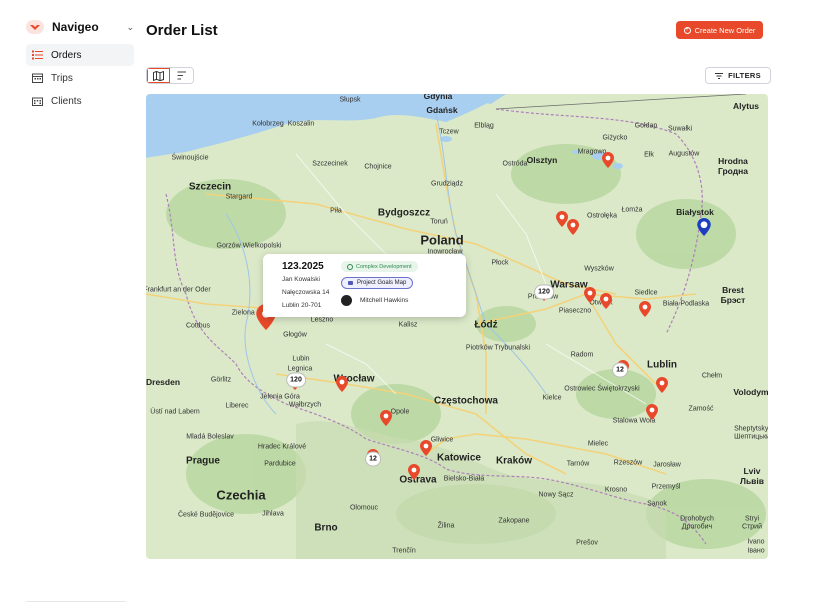 Image resolution: width=836 pixels, height=602 pixels. I want to click on plus-circle-icon: +, so click(687, 30).